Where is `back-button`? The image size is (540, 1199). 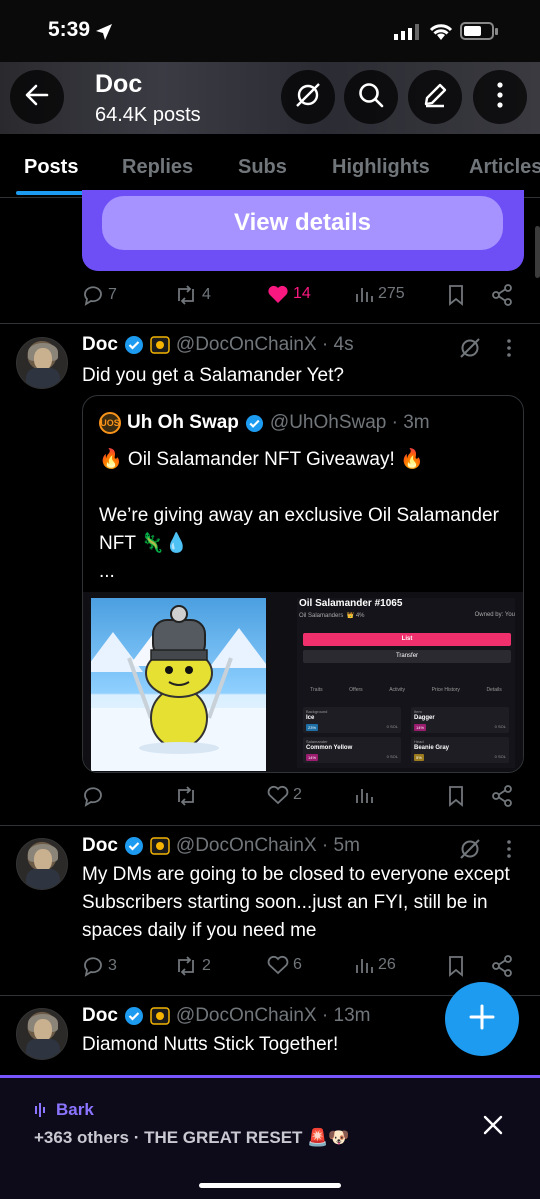
back-button is located at coordinates (37, 97).